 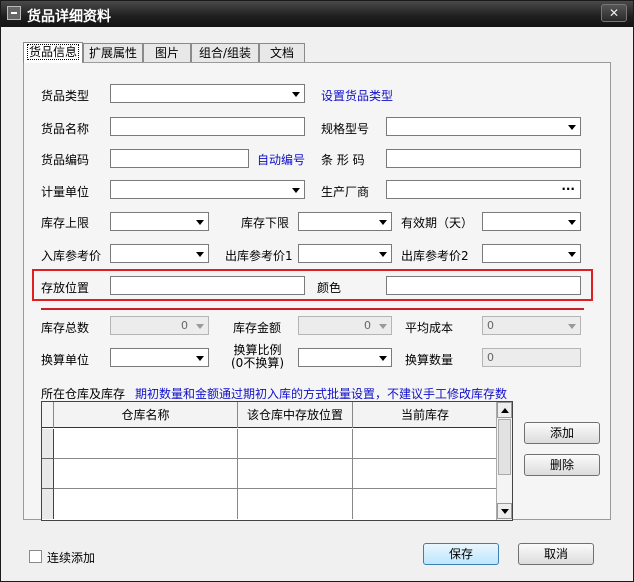 What do you see at coordinates (184, 325) in the screenshot?
I see `stock-total-value: 0` at bounding box center [184, 325].